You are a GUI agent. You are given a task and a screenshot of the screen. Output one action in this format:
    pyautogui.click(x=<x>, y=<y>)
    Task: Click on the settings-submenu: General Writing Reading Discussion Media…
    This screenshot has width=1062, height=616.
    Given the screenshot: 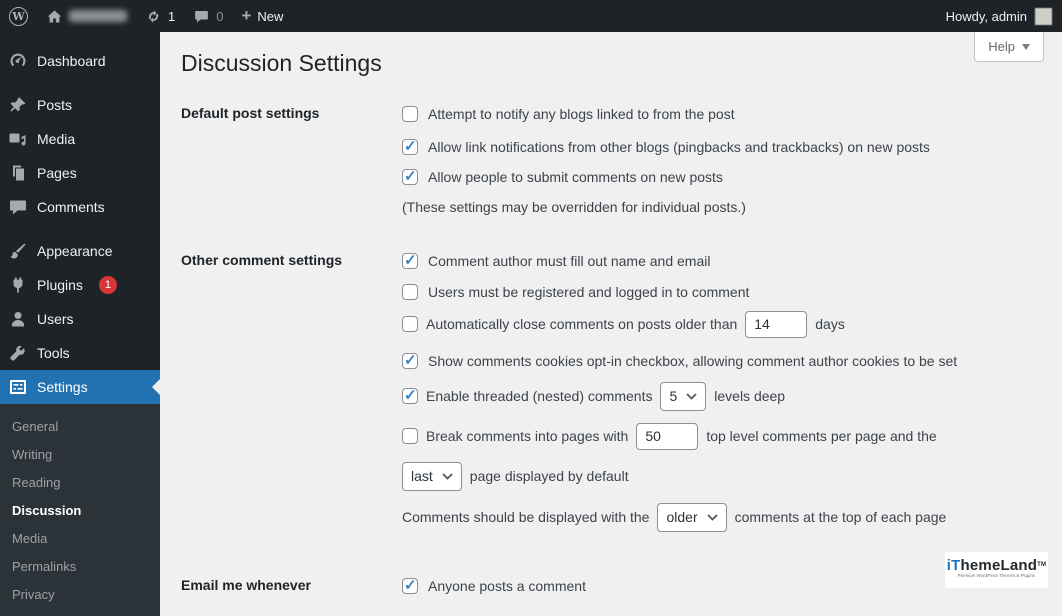 What is the action you would take?
    pyautogui.click(x=80, y=510)
    